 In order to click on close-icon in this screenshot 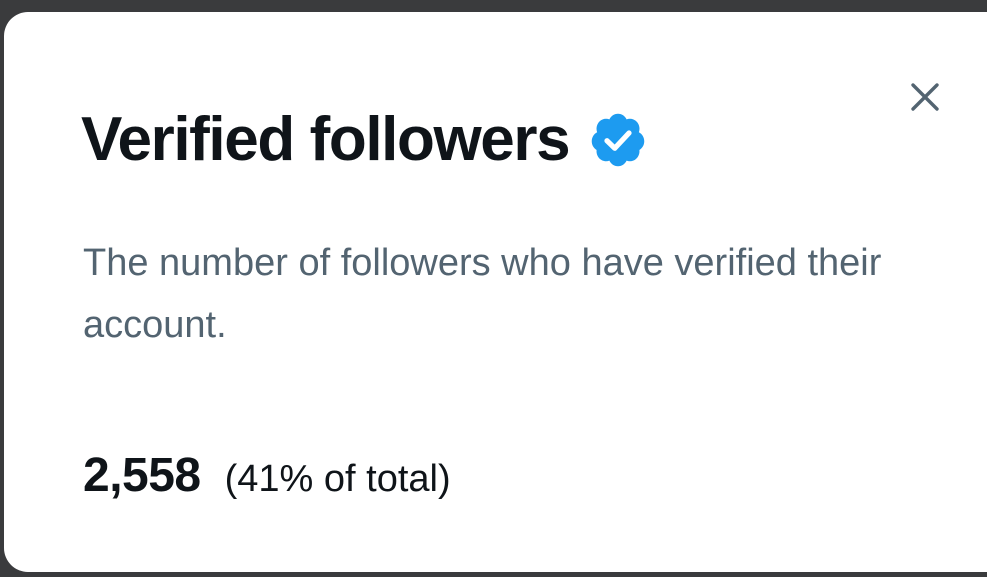, I will do `click(925, 97)`.